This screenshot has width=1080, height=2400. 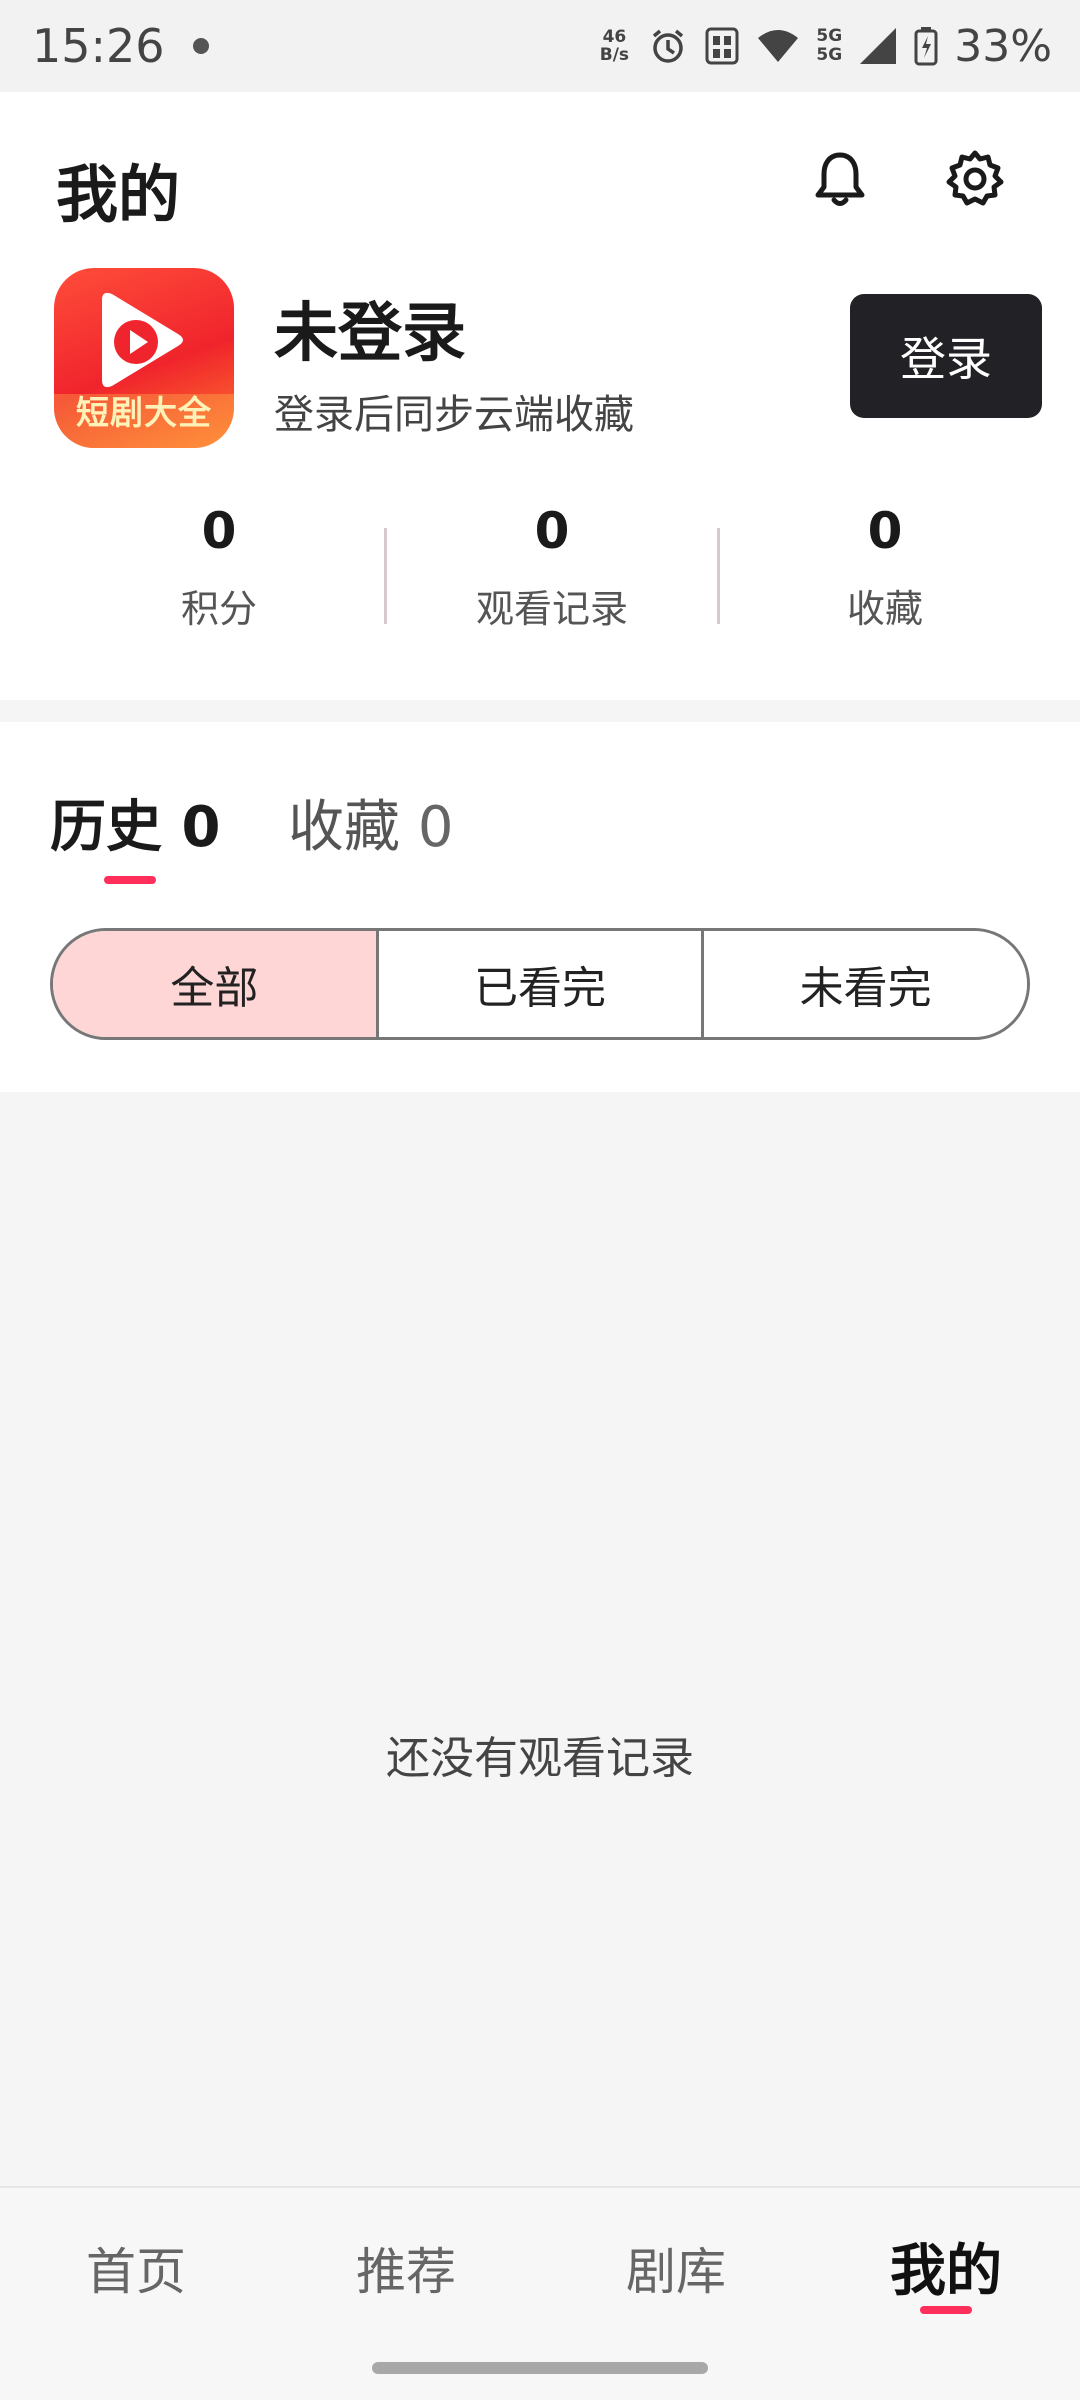 I want to click on bell-icon, so click(x=840, y=179).